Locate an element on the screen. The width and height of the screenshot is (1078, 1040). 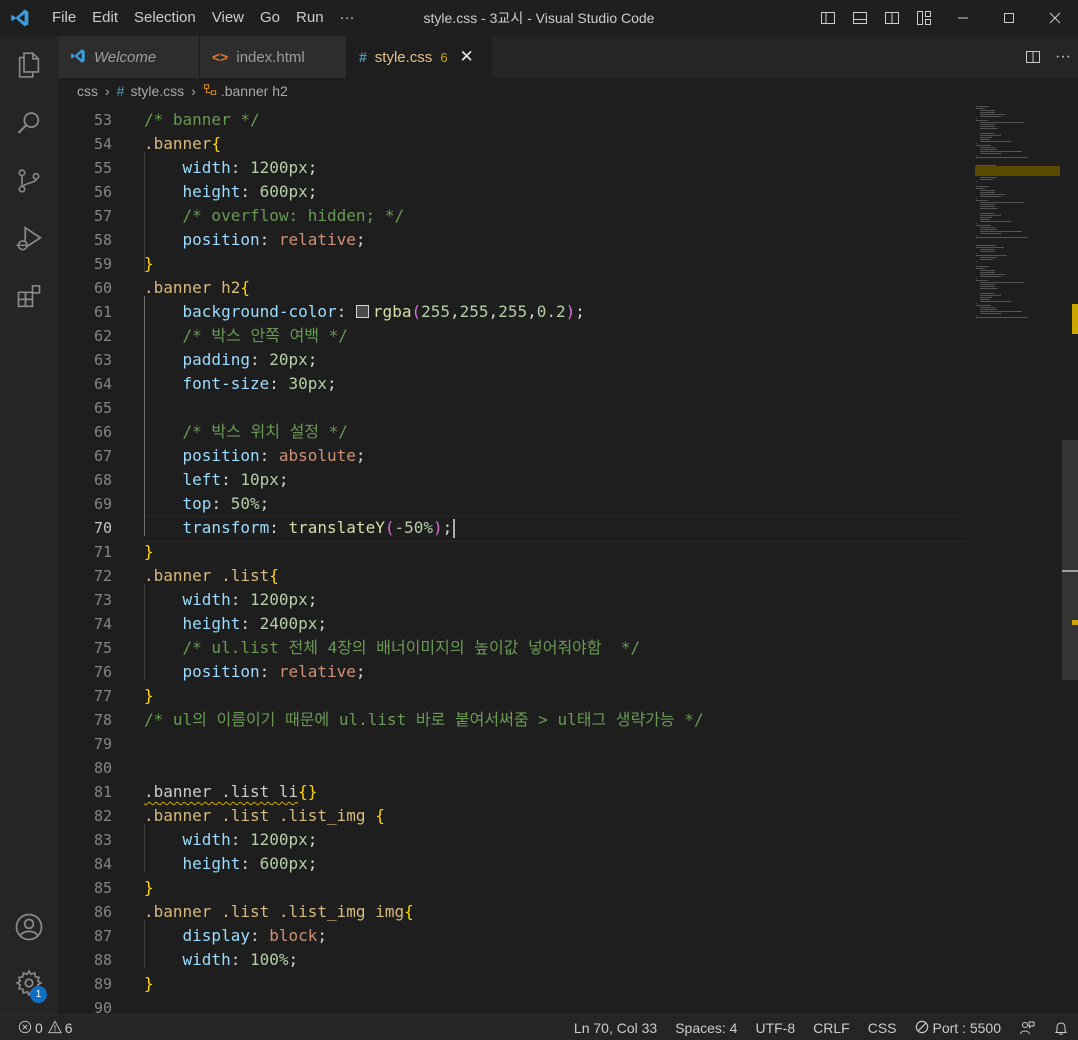
code-line: 72 .banner .list{ is located at coordinates (560, 576).